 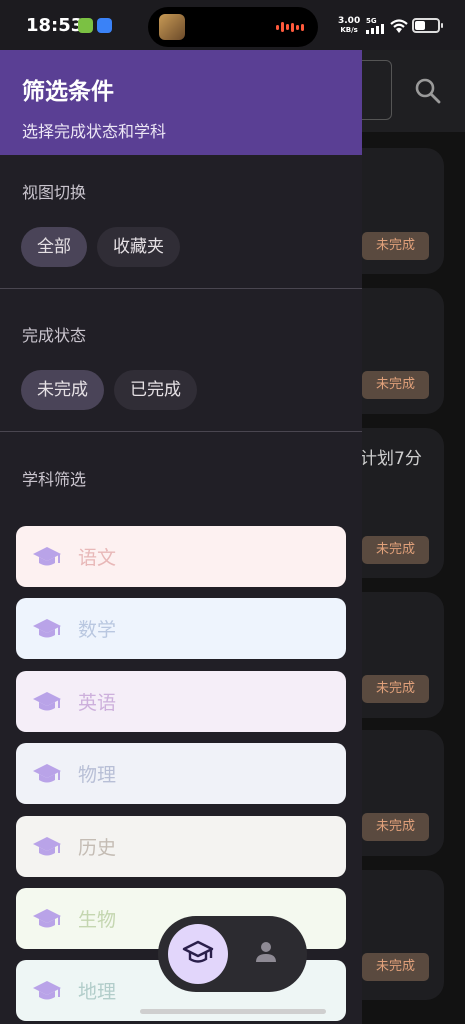 I want to click on wifi-icon, so click(x=399, y=26).